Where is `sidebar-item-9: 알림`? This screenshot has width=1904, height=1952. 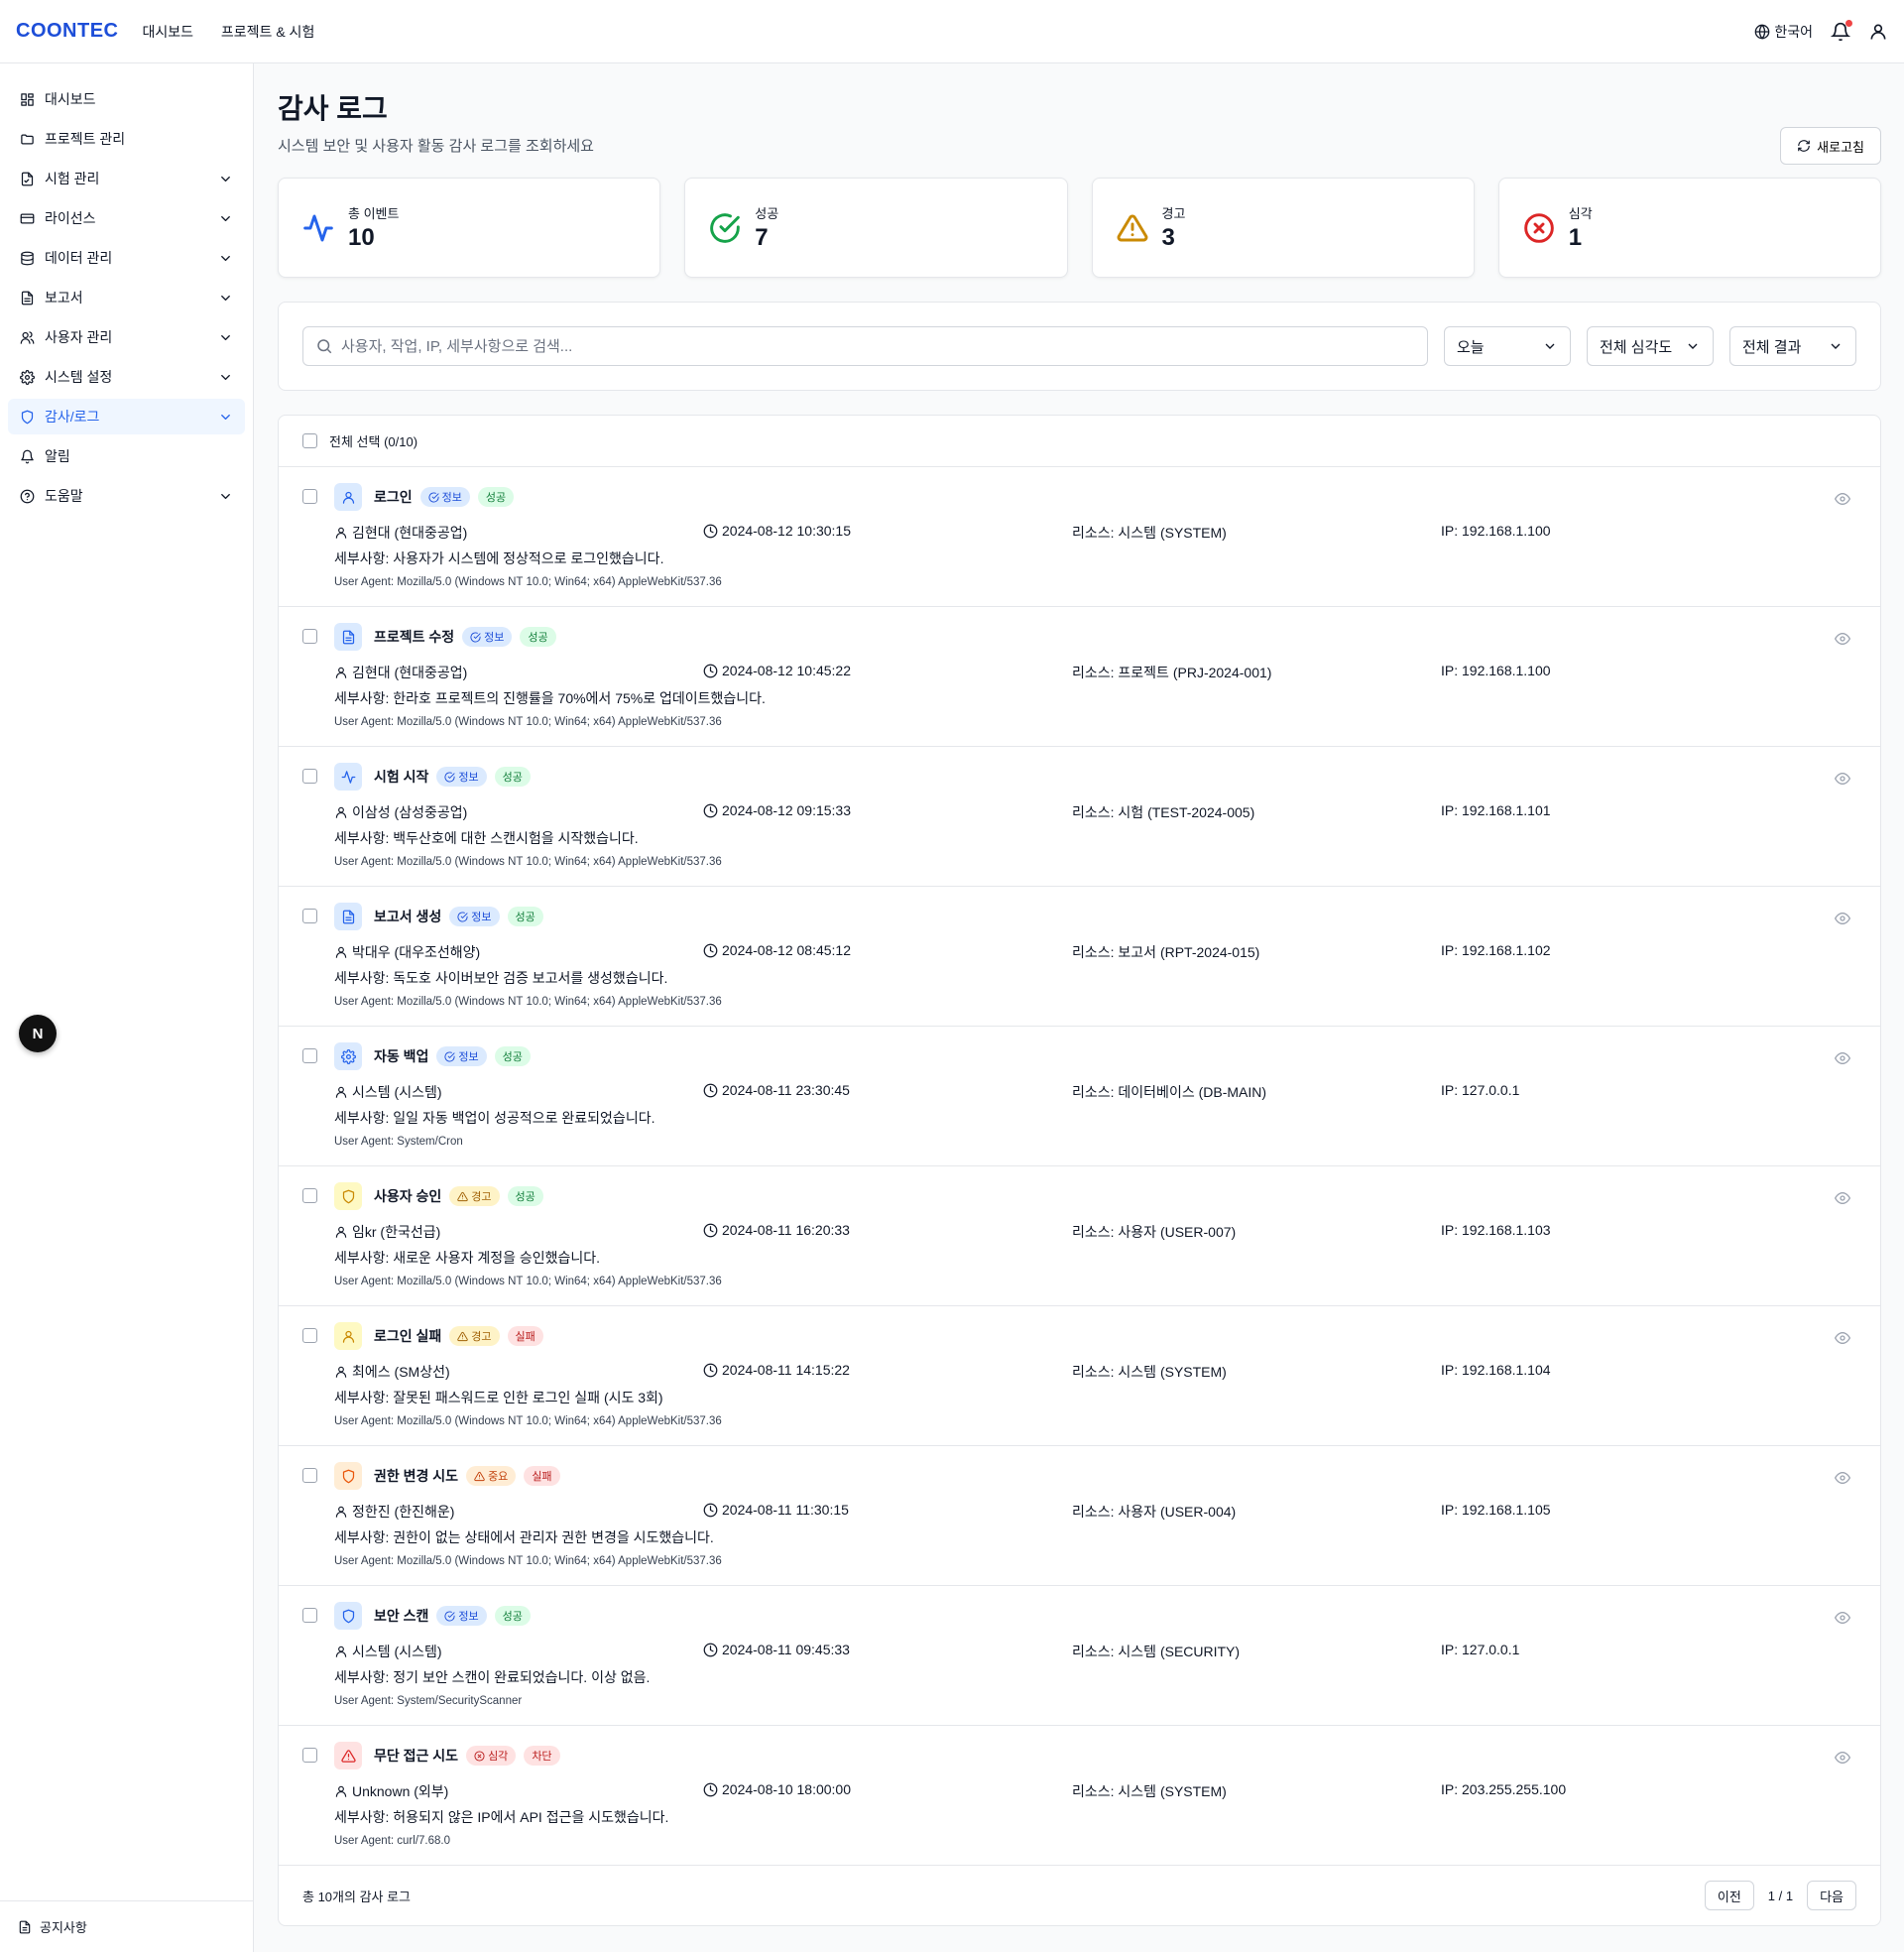 sidebar-item-9: 알림 is located at coordinates (126, 456).